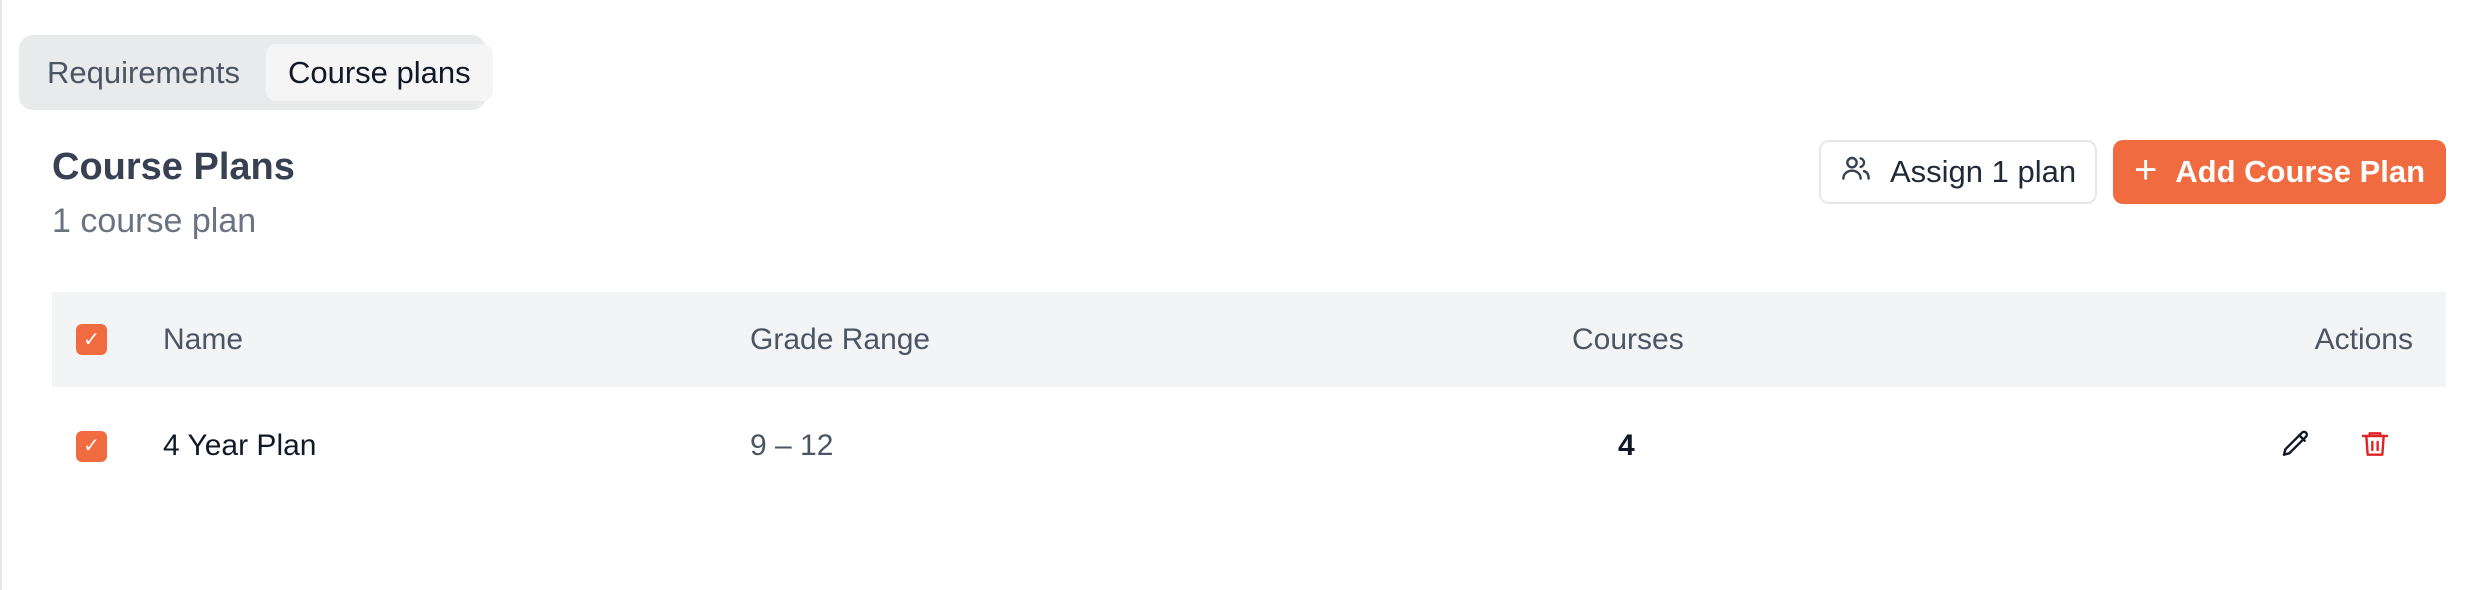  Describe the element at coordinates (2363, 339) in the screenshot. I see `column-header-actions: Actions` at that location.